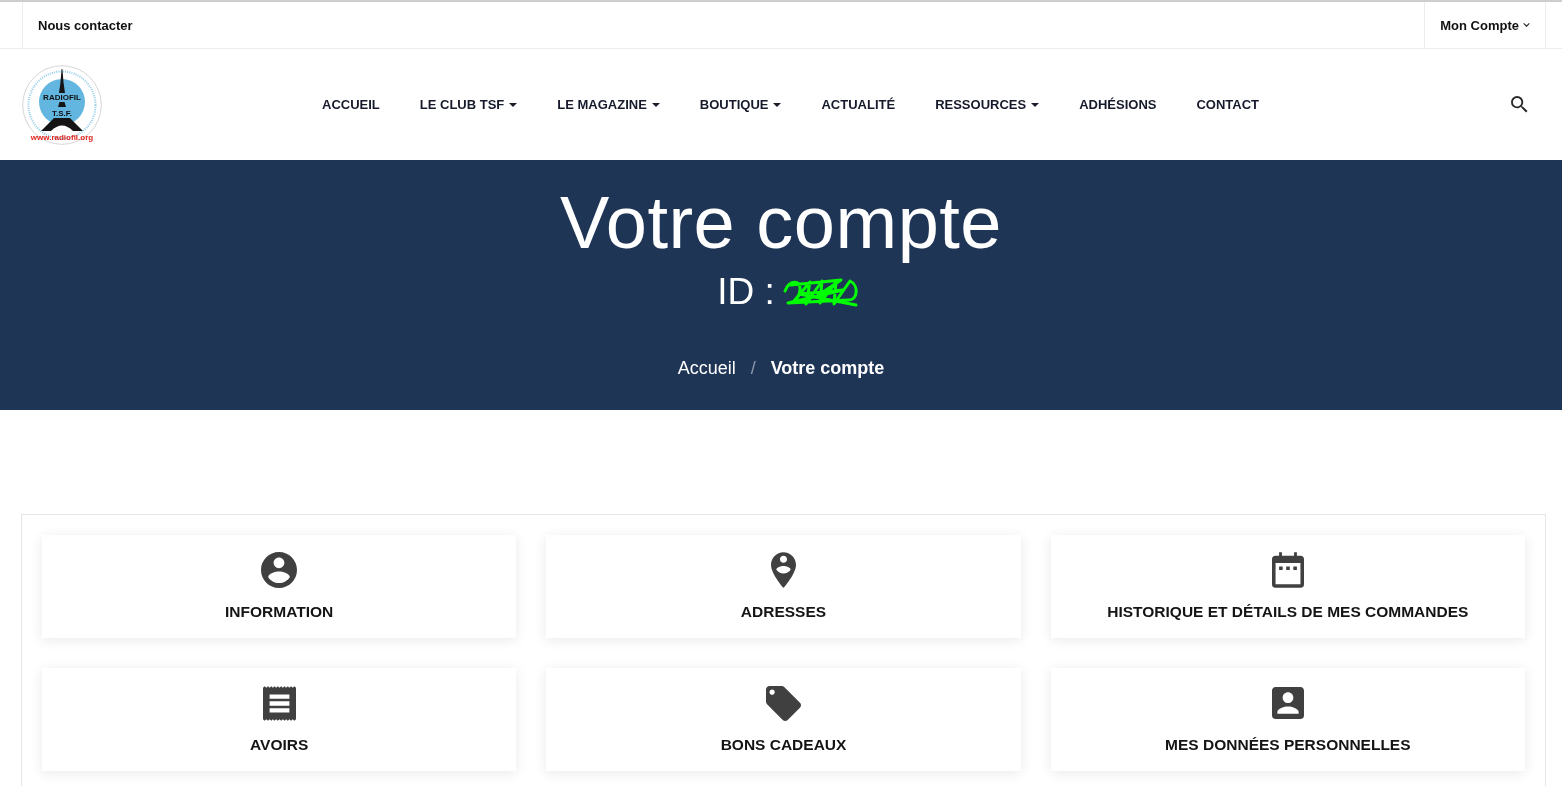  I want to click on nav-link: LE CLUB TSF, so click(468, 104).